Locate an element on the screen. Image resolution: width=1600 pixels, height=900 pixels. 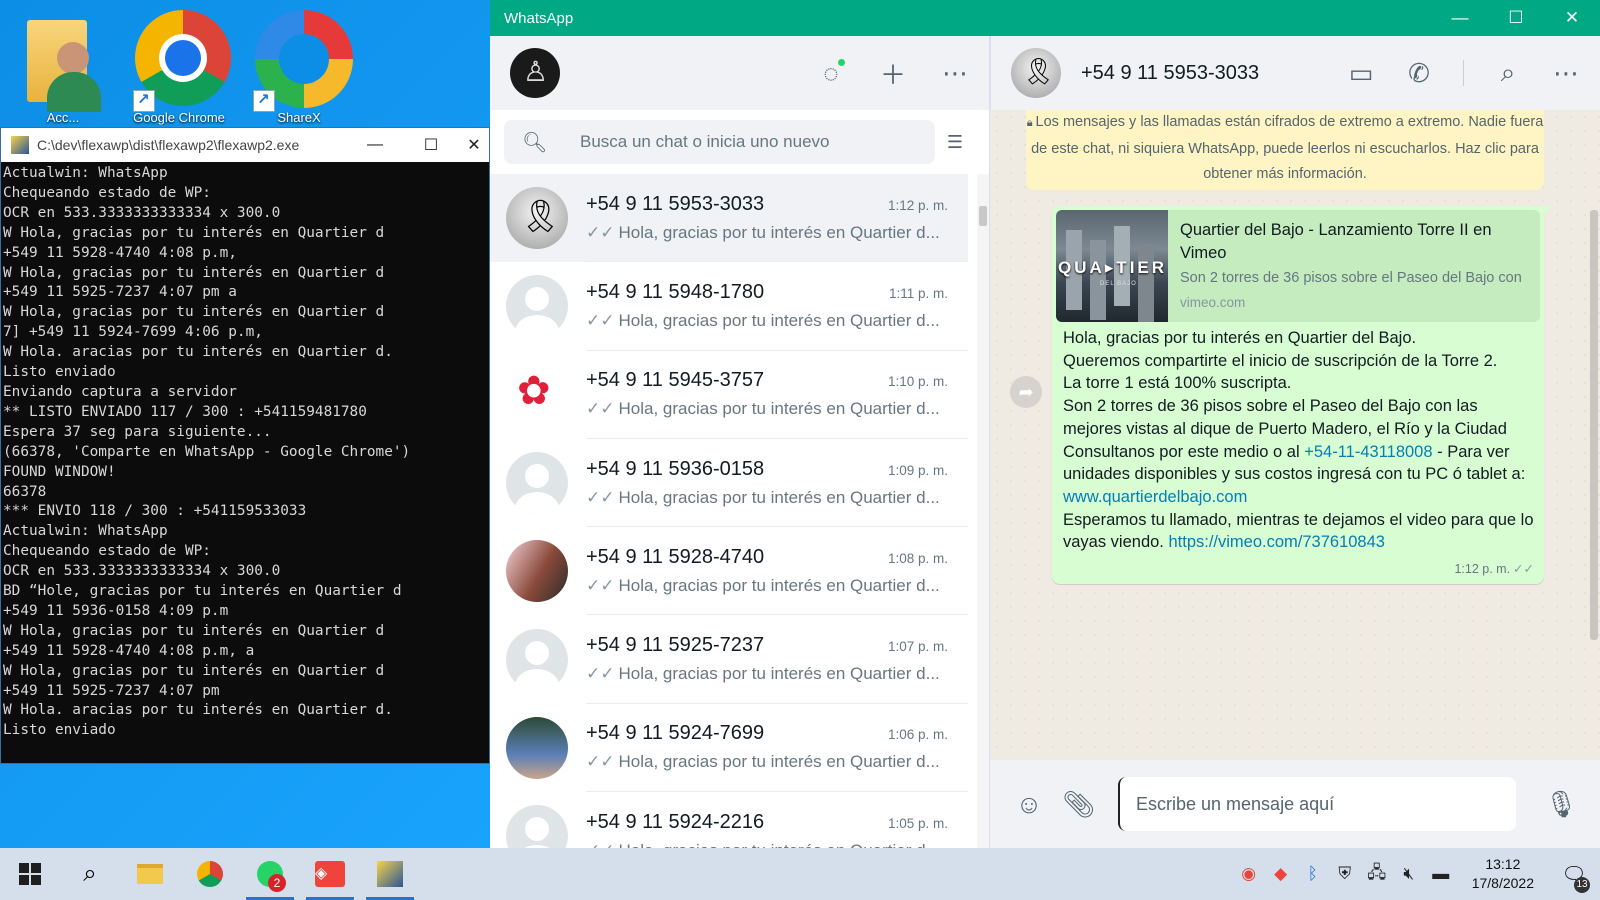
emoji-icon: ☺ is located at coordinates (1029, 804).